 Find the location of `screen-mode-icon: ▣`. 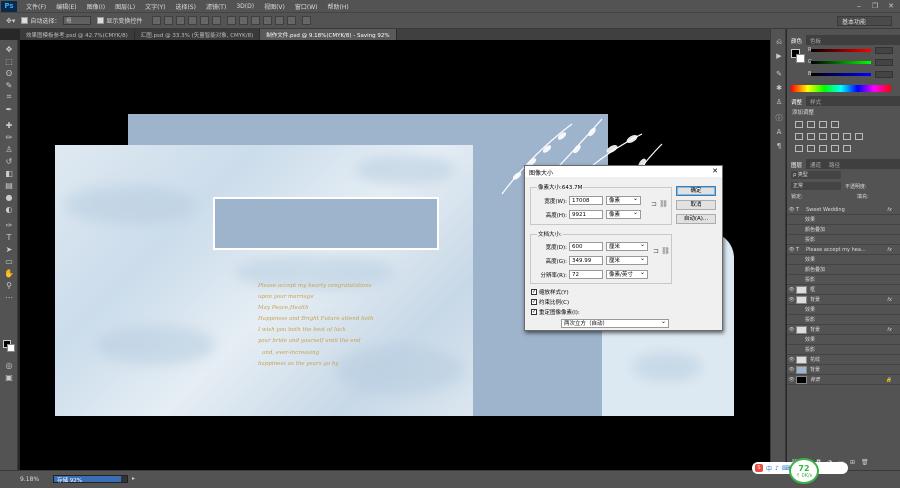

screen-mode-icon: ▣ is located at coordinates (9, 377).